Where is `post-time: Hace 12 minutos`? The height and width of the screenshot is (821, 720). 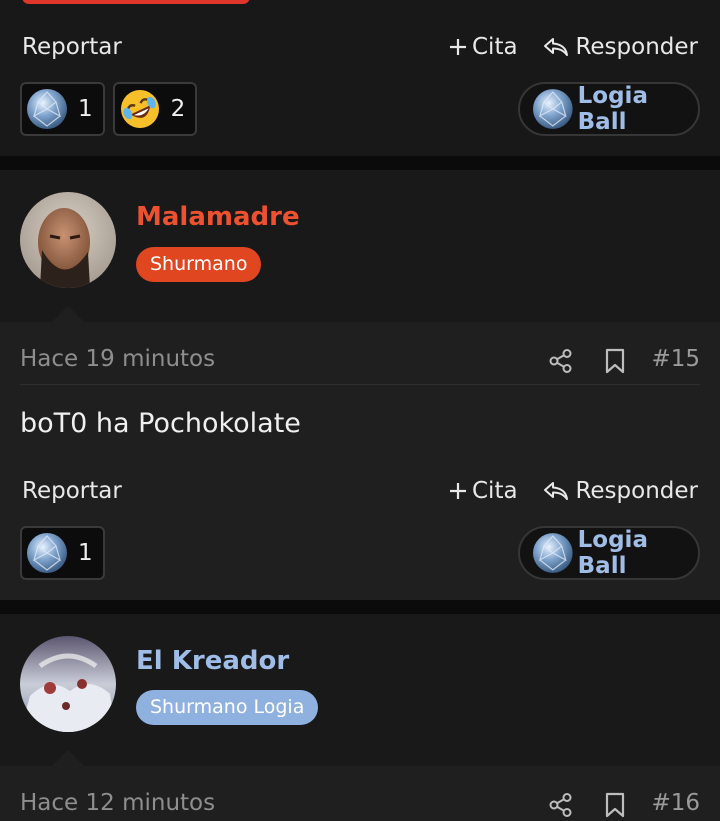 post-time: Hace 12 minutos is located at coordinates (117, 803).